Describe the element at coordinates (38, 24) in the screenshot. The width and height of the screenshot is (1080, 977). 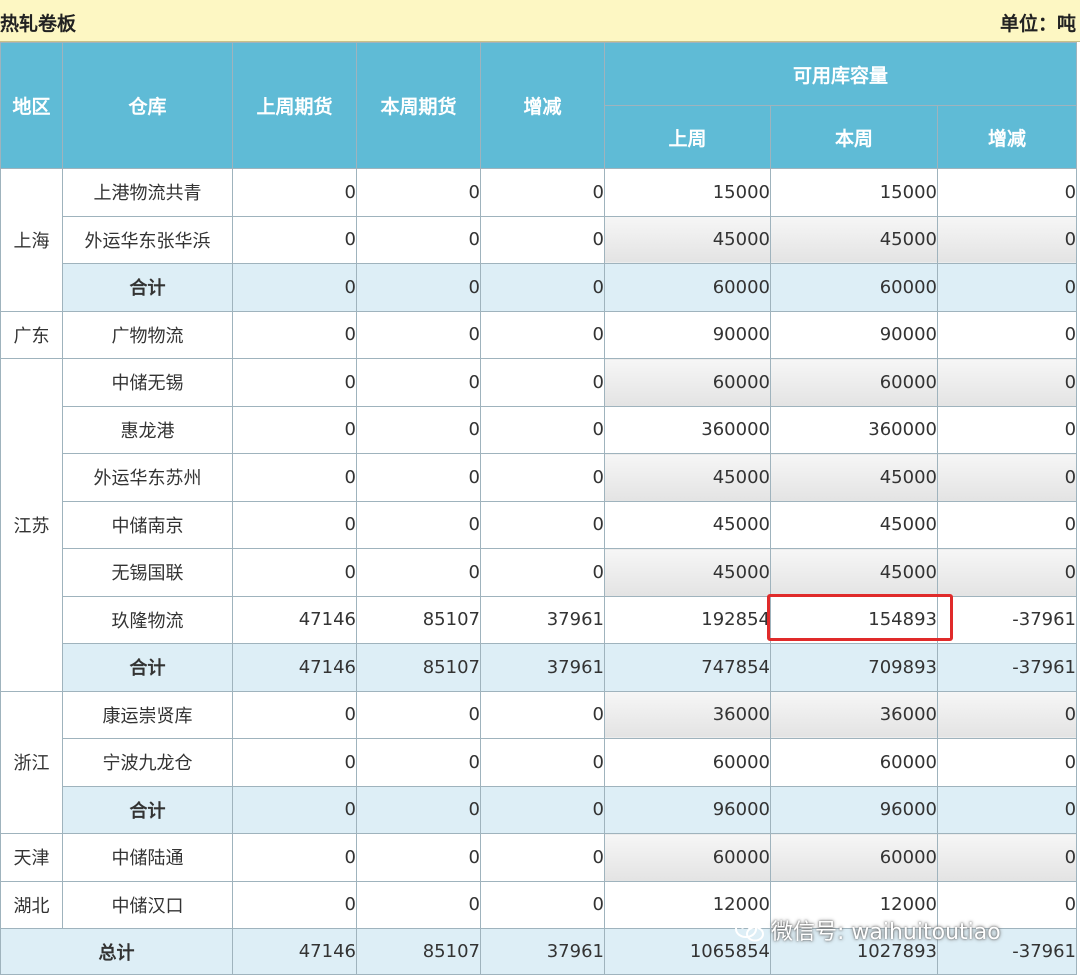
I see `table-title: 热轧卷板` at that location.